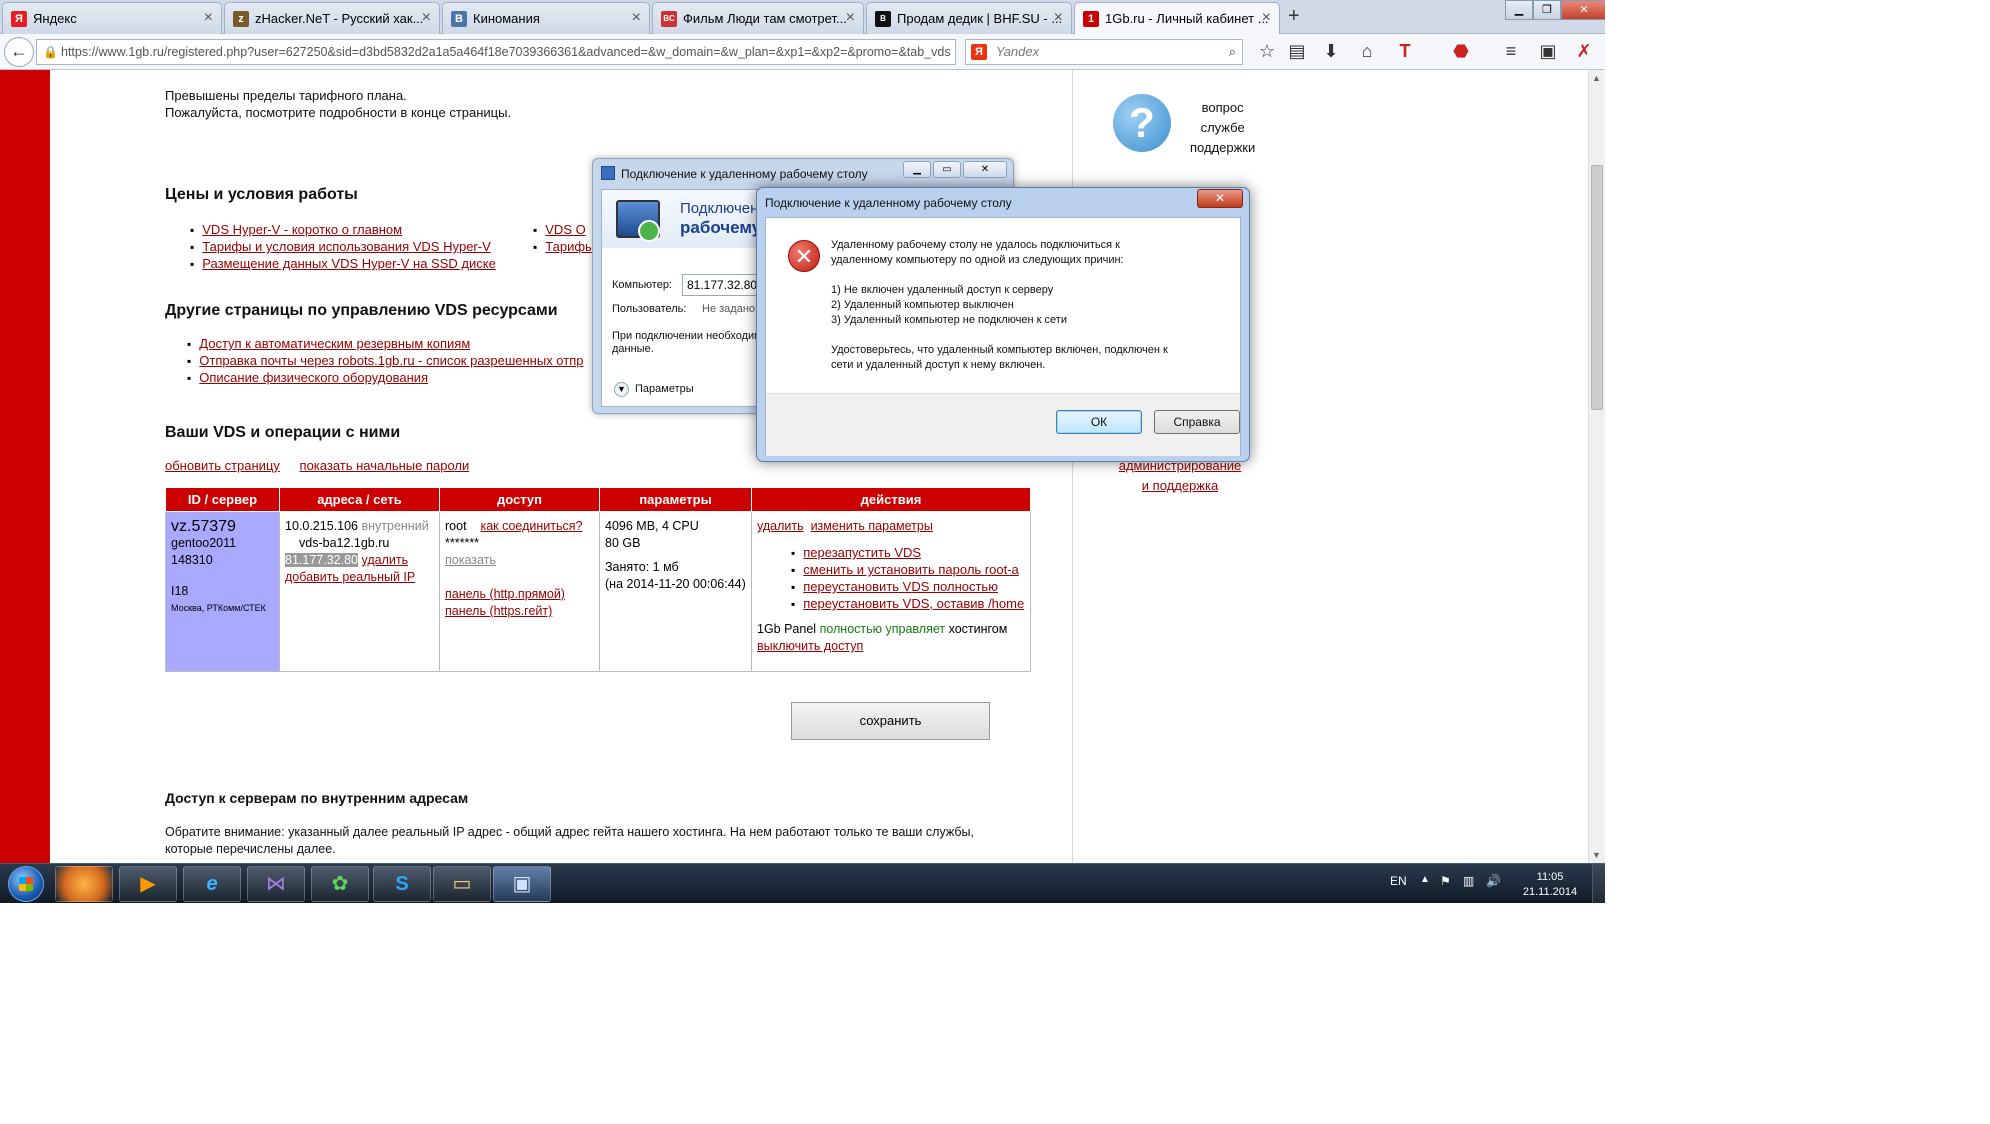 The image size is (1990, 1124). What do you see at coordinates (654, 389) in the screenshot?
I see `options-toggle: ▼ Параметры` at bounding box center [654, 389].